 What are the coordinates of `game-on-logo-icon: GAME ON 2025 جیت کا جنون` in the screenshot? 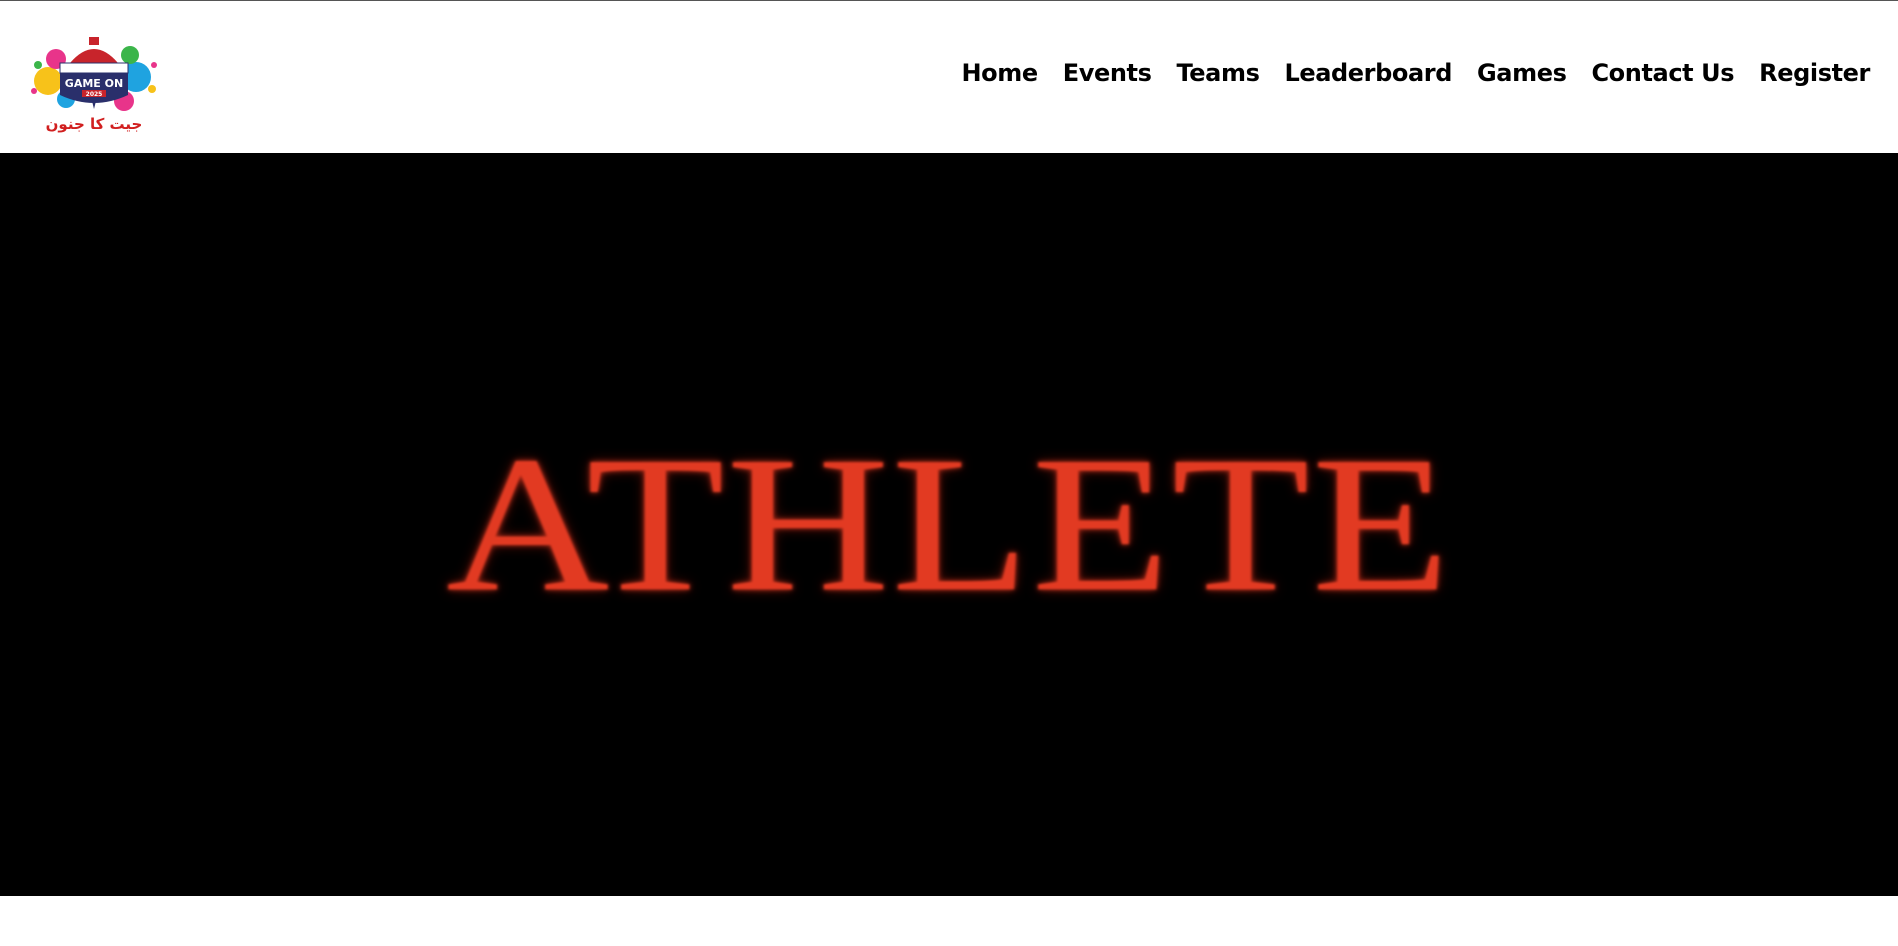 It's located at (94, 85).